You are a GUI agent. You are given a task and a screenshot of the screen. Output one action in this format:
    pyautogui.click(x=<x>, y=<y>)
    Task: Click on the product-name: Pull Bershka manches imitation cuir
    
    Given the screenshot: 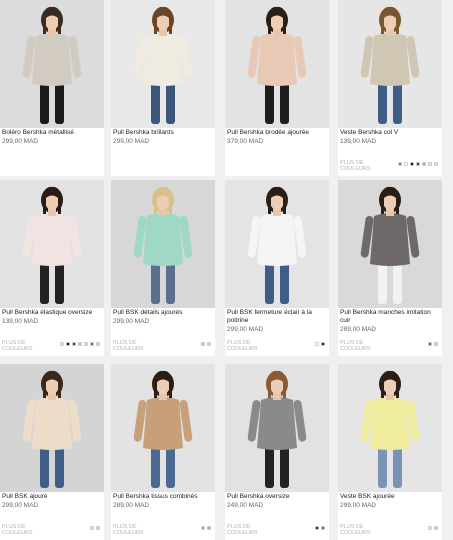 What is the action you would take?
    pyautogui.click(x=390, y=317)
    